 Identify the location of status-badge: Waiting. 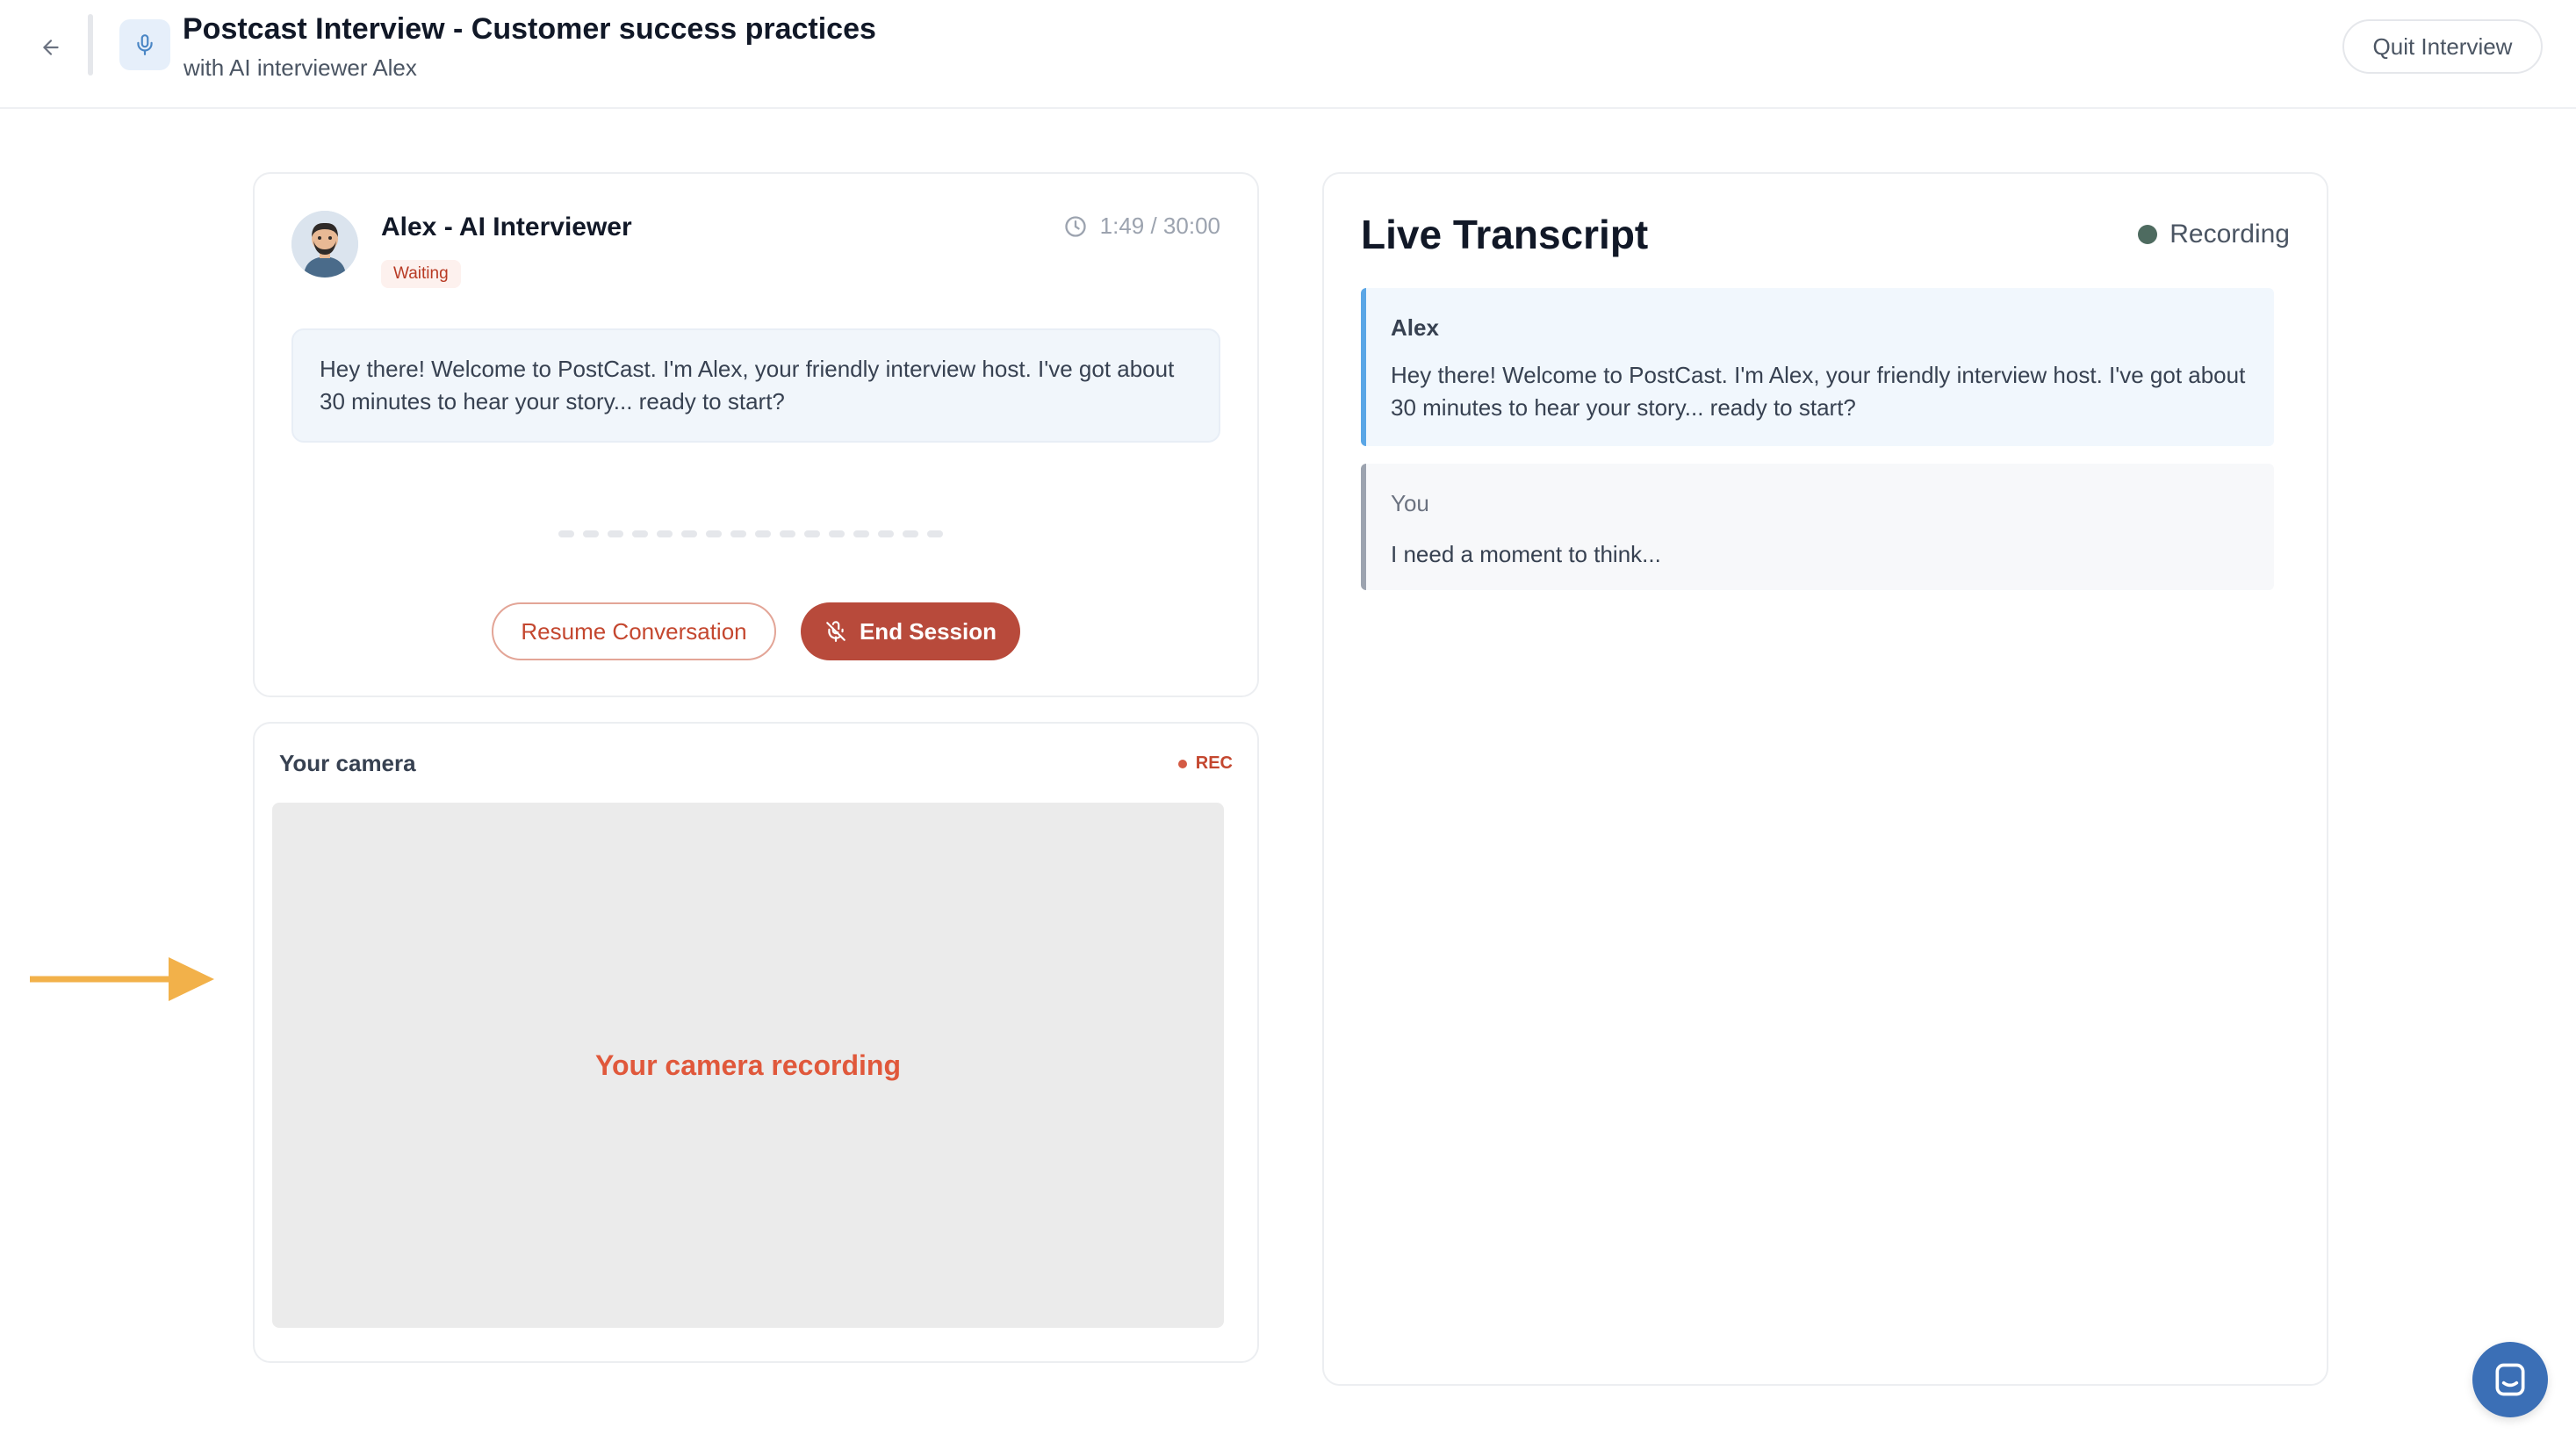
(421, 274).